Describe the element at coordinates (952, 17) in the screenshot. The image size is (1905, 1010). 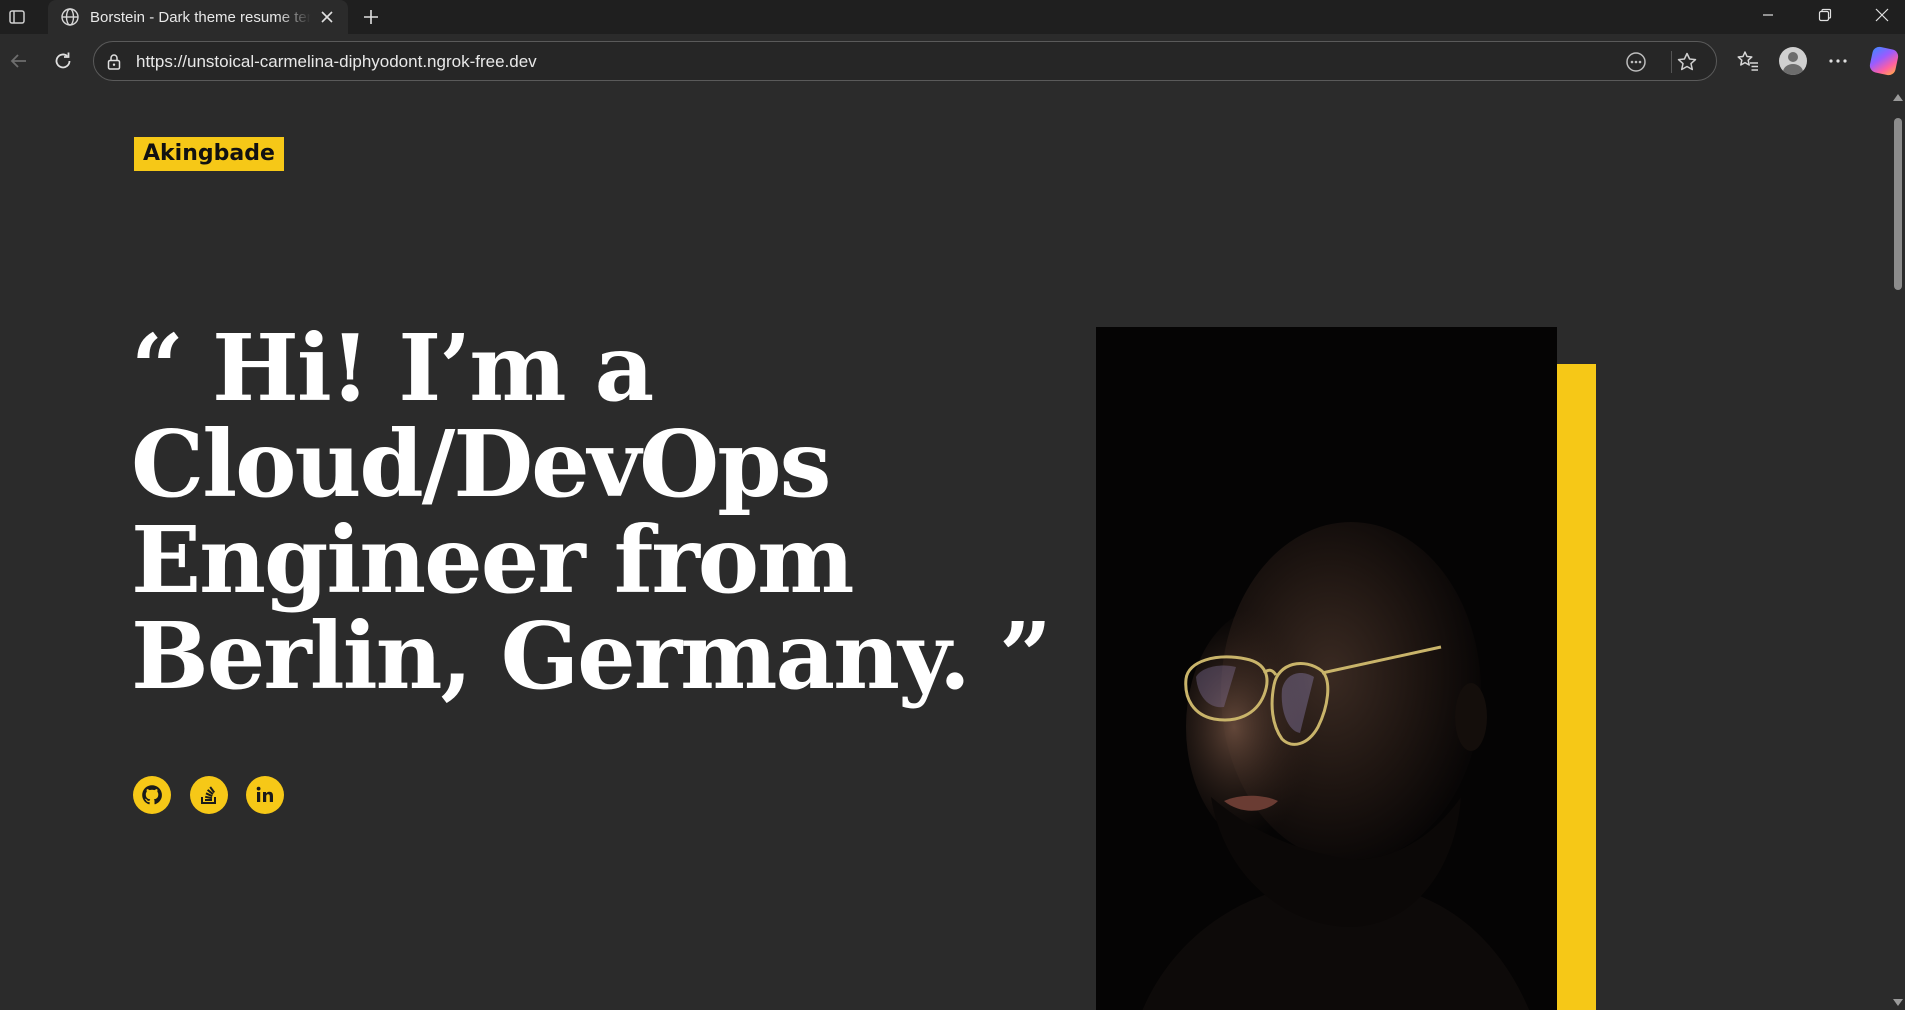
I see `browser-tab-bar: Borstein - Dark theme resume template` at that location.